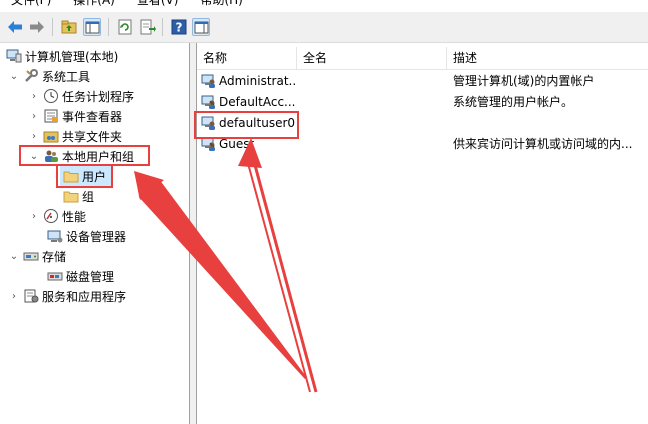 This screenshot has width=648, height=424. Describe the element at coordinates (193, 233) in the screenshot. I see `pane-splitter` at that location.